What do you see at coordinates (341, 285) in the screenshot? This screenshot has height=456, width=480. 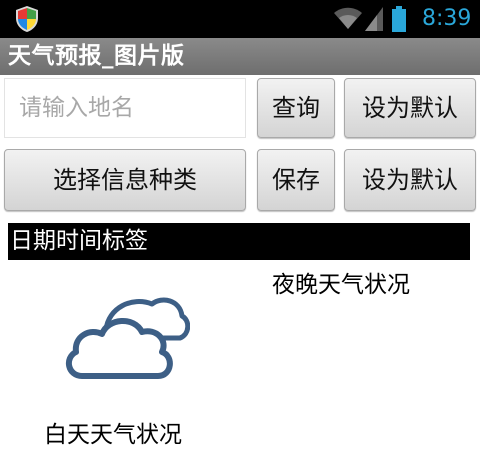 I see `night-weather-label: 夜晚天气状况` at bounding box center [341, 285].